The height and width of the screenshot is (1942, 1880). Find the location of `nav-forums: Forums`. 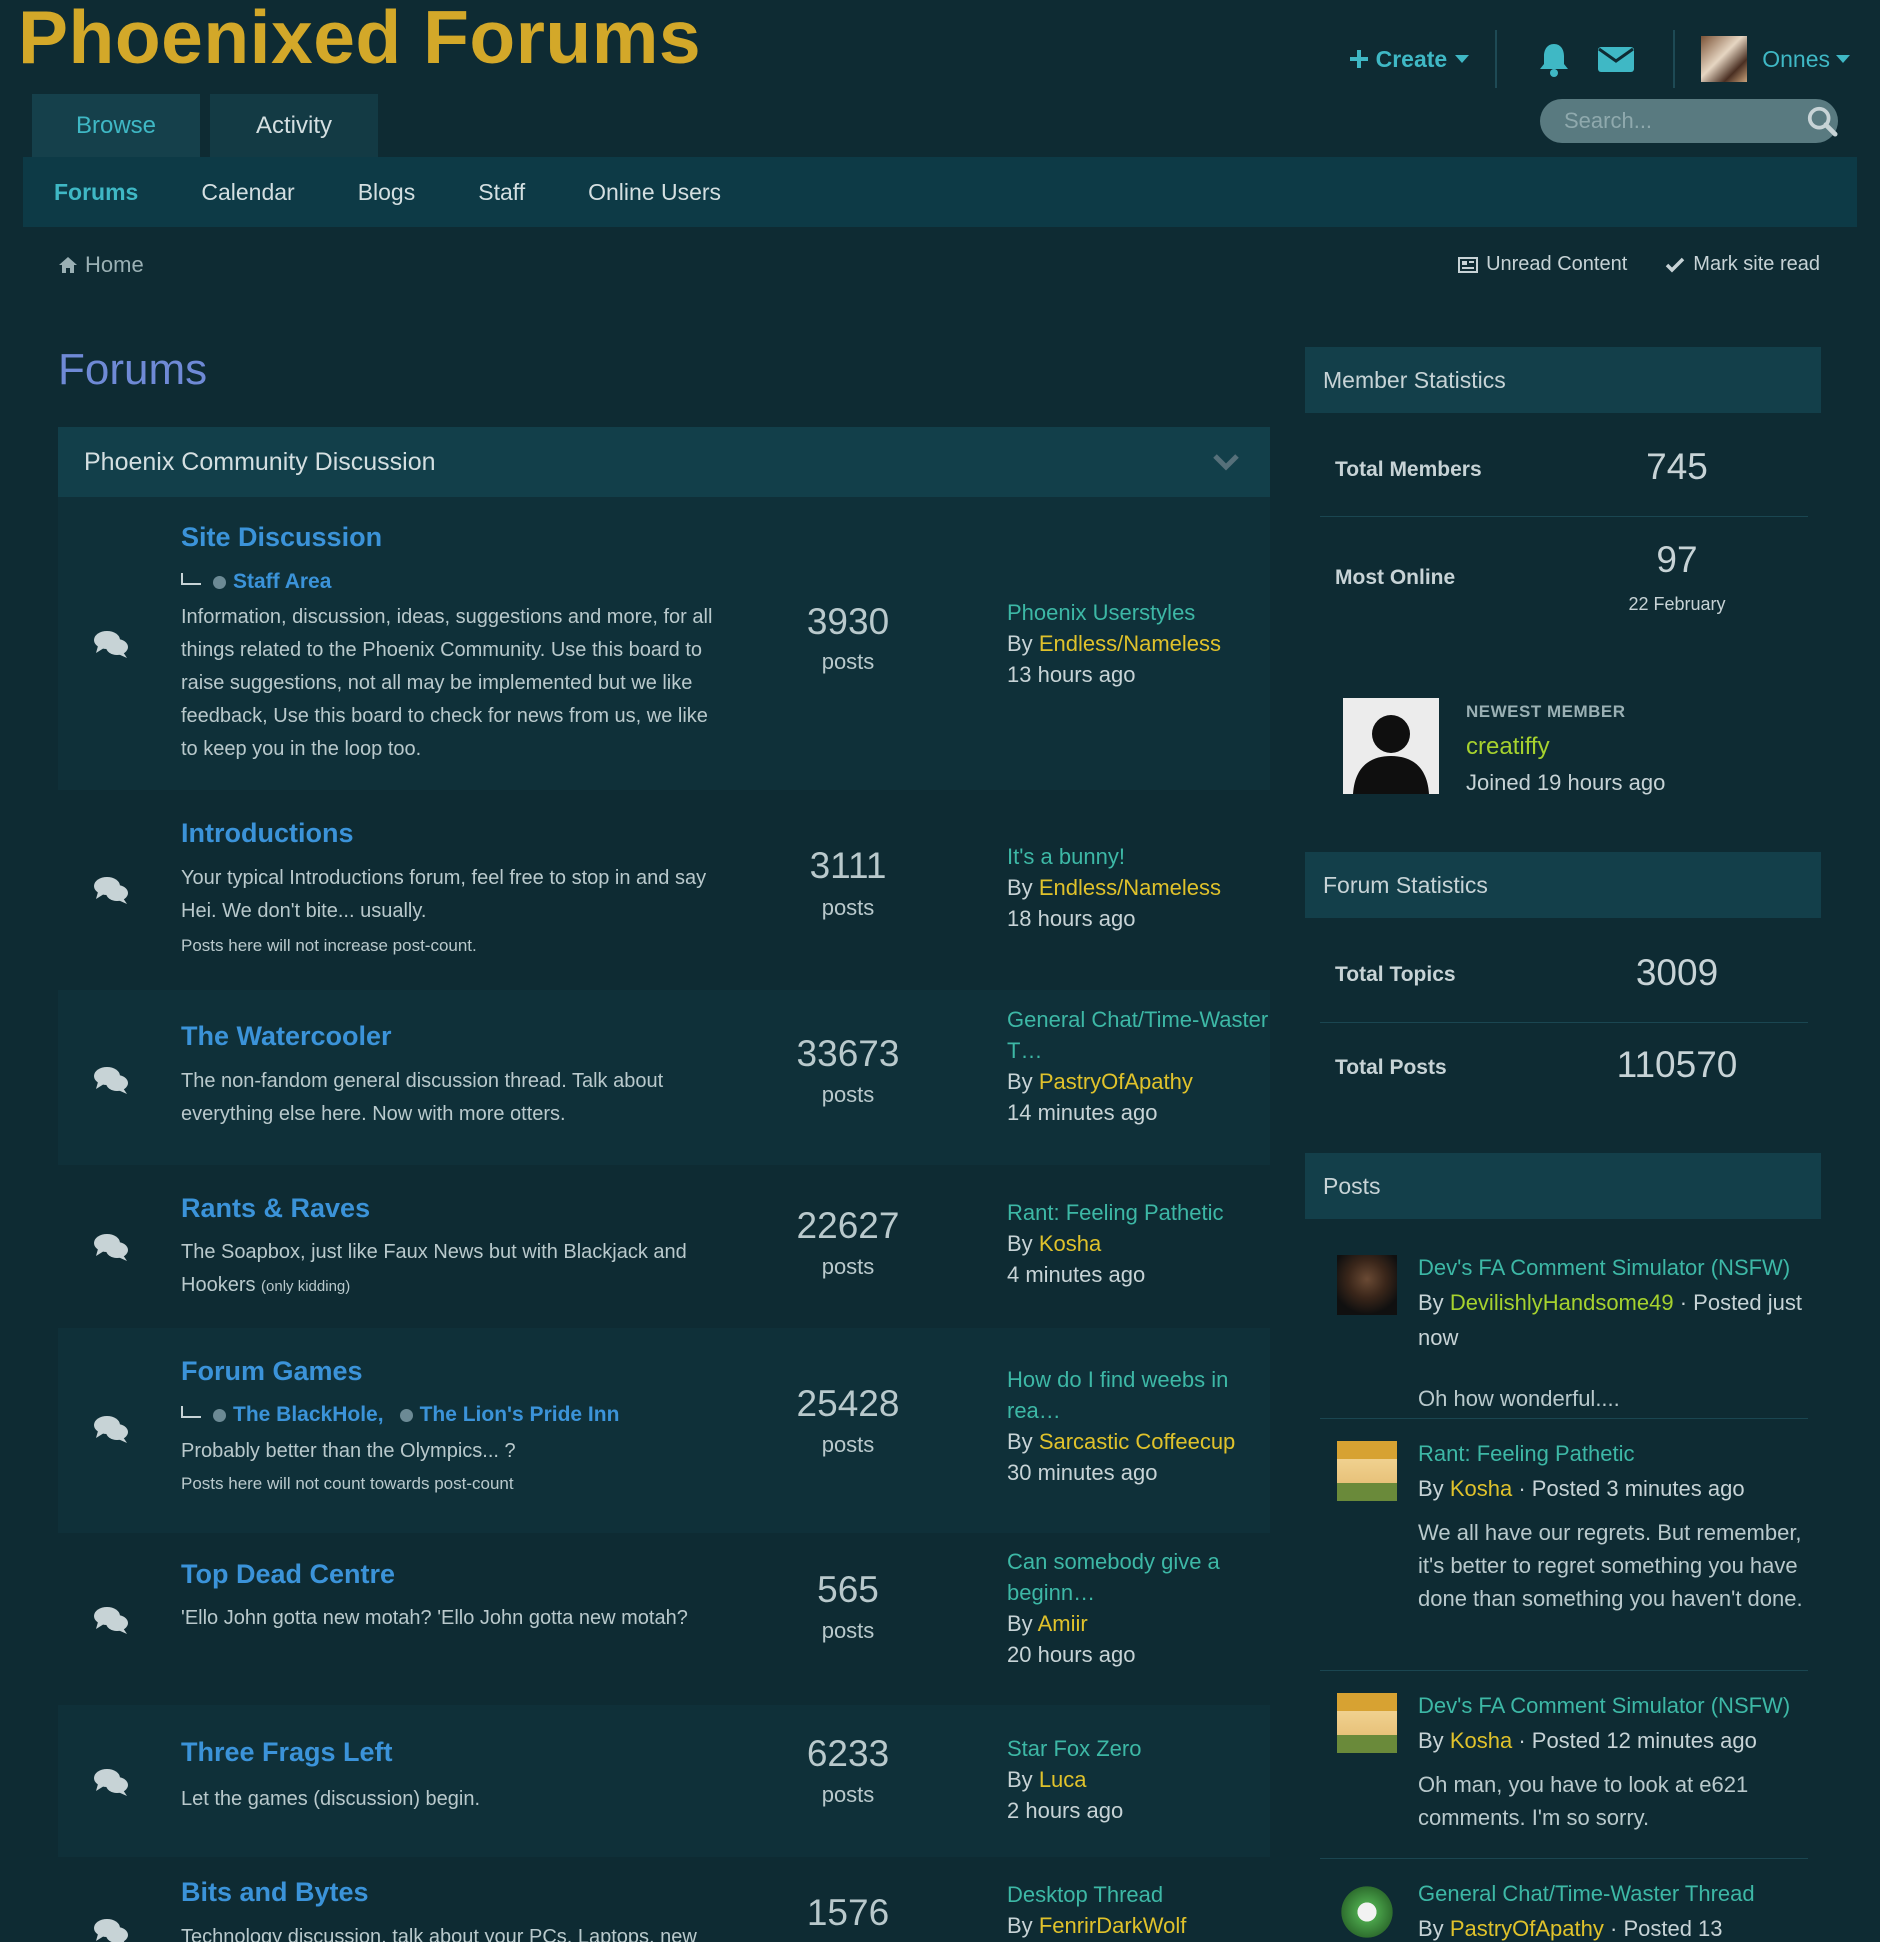

nav-forums: Forums is located at coordinates (96, 192).